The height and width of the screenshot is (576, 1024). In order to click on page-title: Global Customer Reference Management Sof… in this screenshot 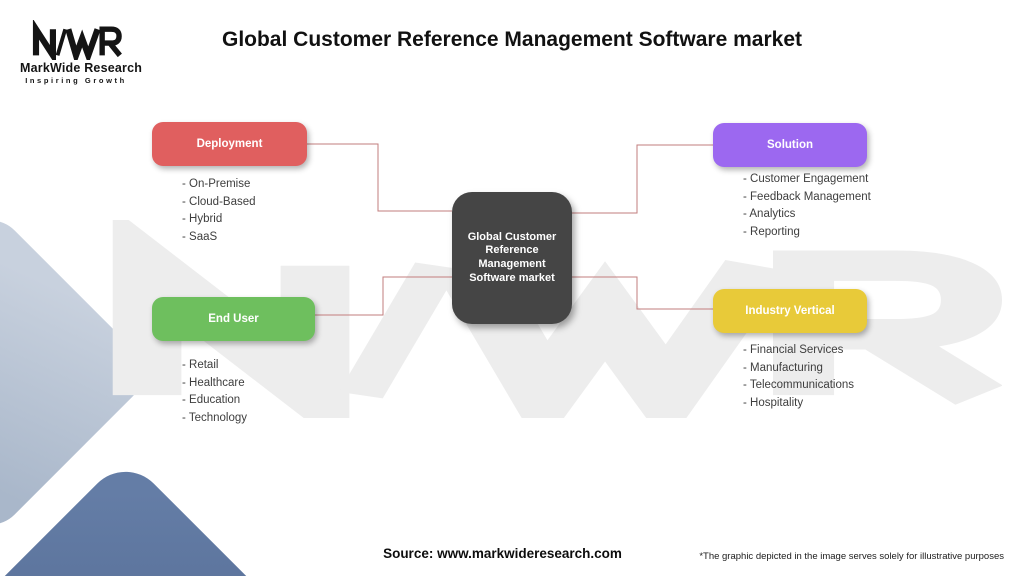, I will do `click(511, 39)`.